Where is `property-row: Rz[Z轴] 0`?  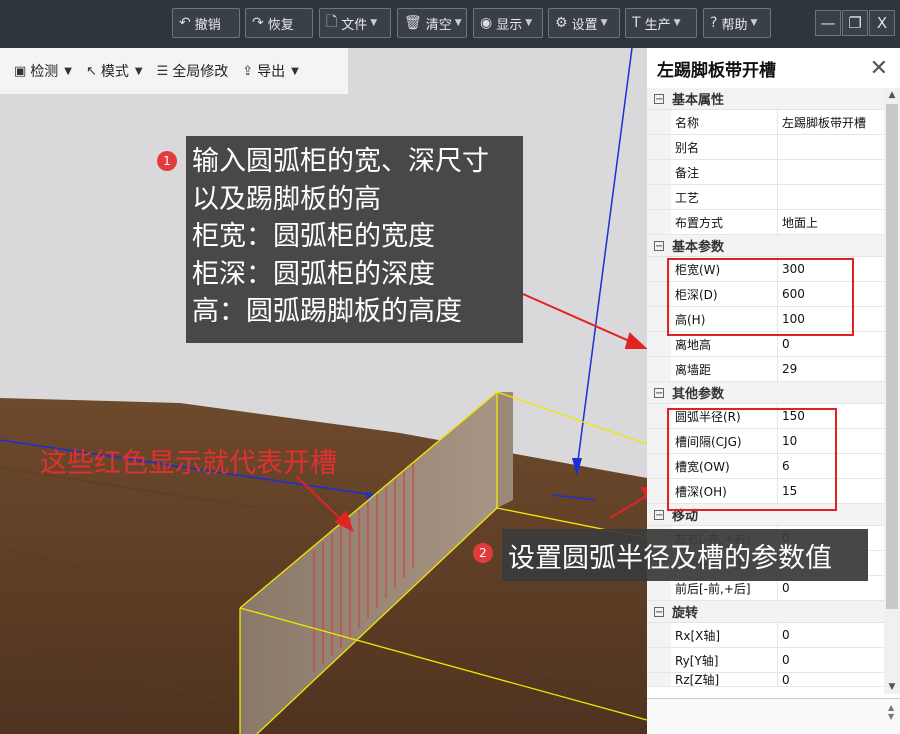 property-row: Rz[Z轴] 0 is located at coordinates (765, 680).